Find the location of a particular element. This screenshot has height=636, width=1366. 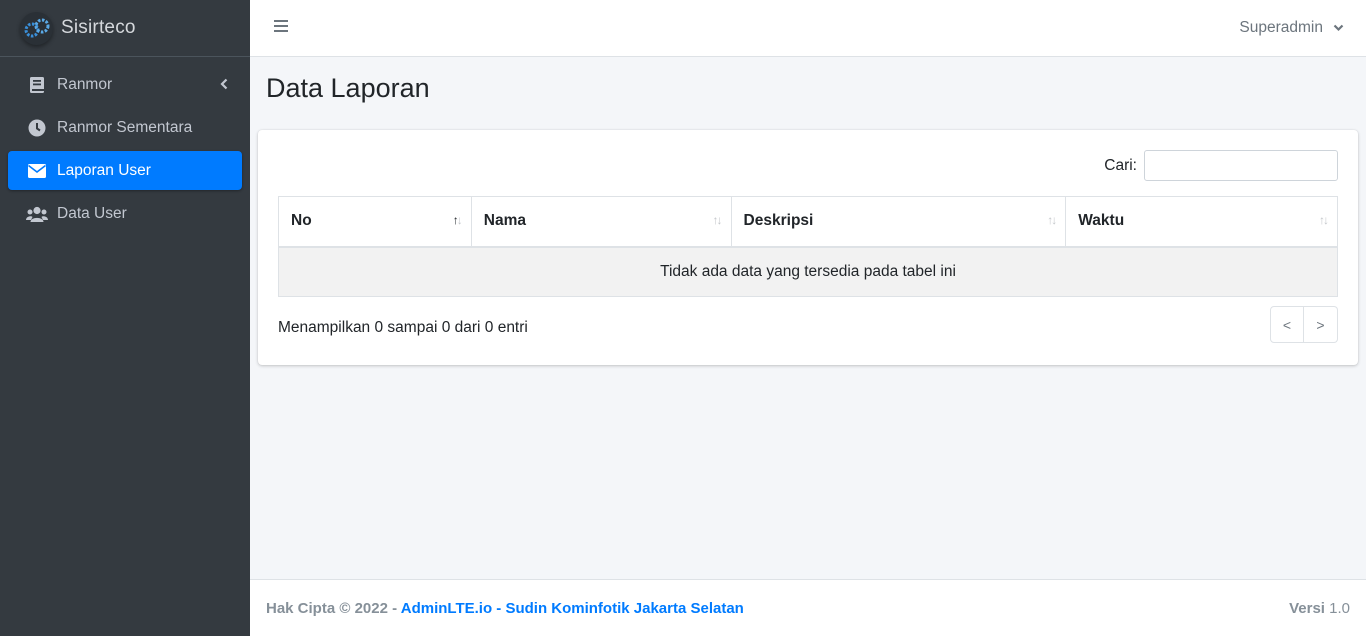

search-label: Cari: is located at coordinates (1120, 165).